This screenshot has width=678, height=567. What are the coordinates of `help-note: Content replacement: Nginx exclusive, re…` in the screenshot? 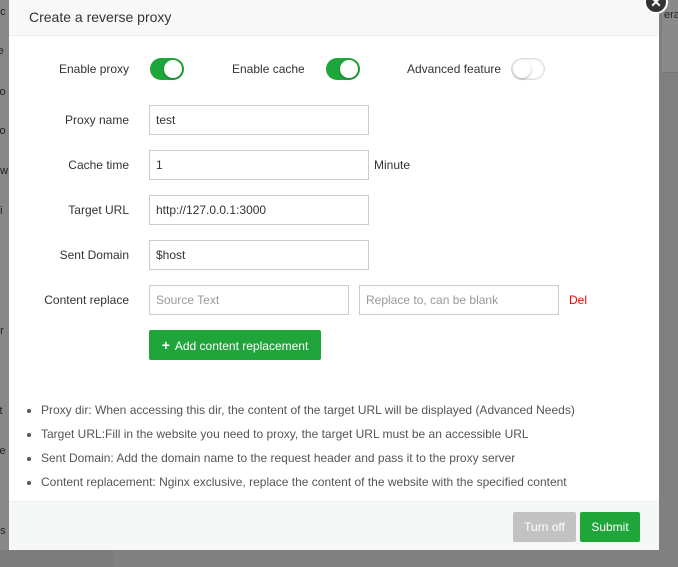 It's located at (351, 482).